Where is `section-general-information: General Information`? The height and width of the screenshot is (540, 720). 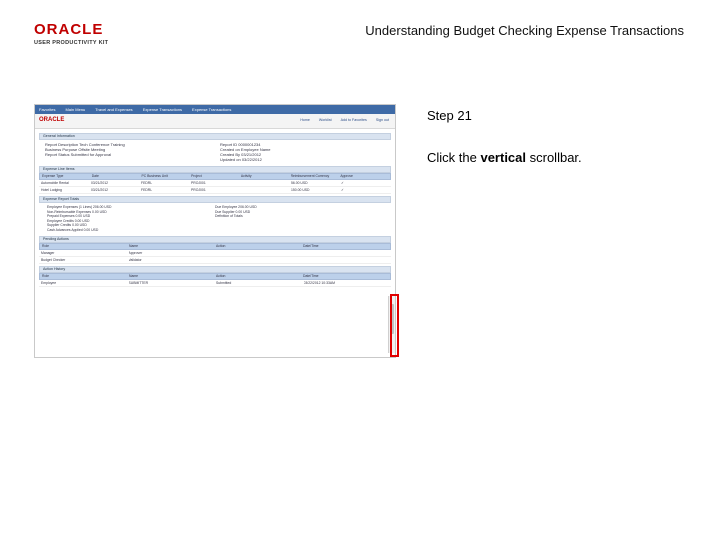 section-general-information: General Information is located at coordinates (215, 136).